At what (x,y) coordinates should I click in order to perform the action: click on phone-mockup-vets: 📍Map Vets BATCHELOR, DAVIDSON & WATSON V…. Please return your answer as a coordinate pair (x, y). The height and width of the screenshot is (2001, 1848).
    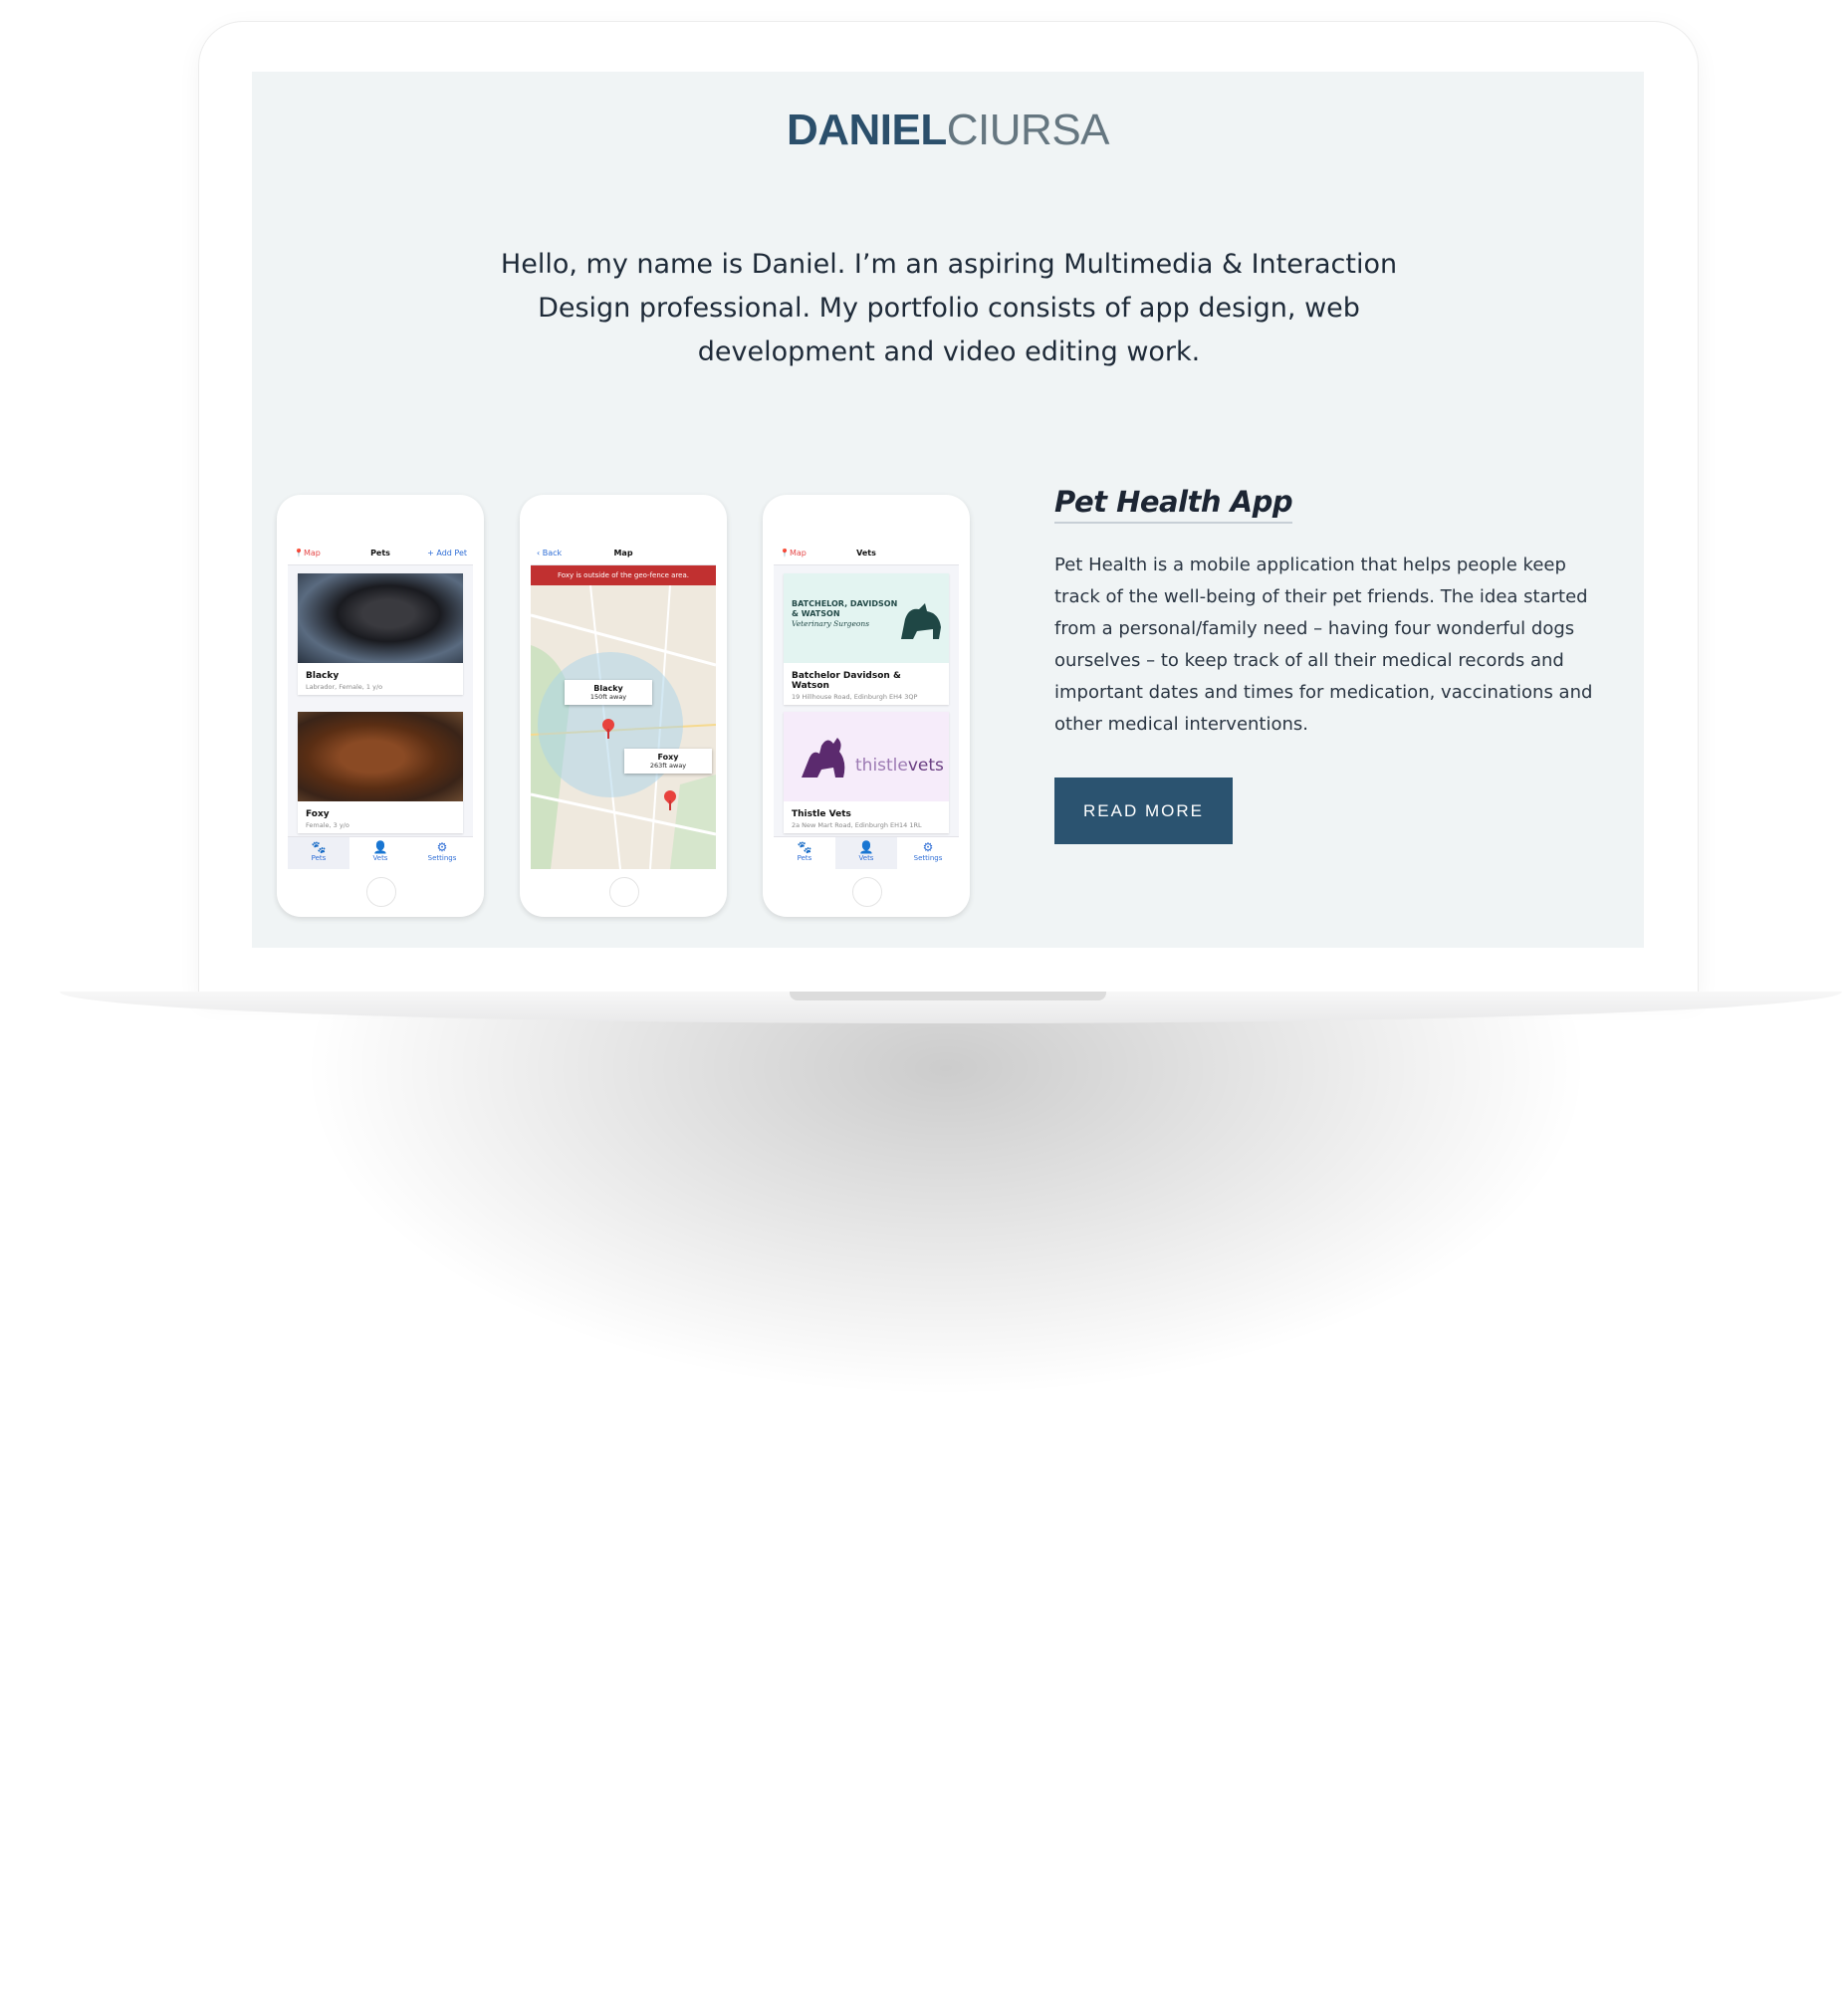
    Looking at the image, I should click on (866, 706).